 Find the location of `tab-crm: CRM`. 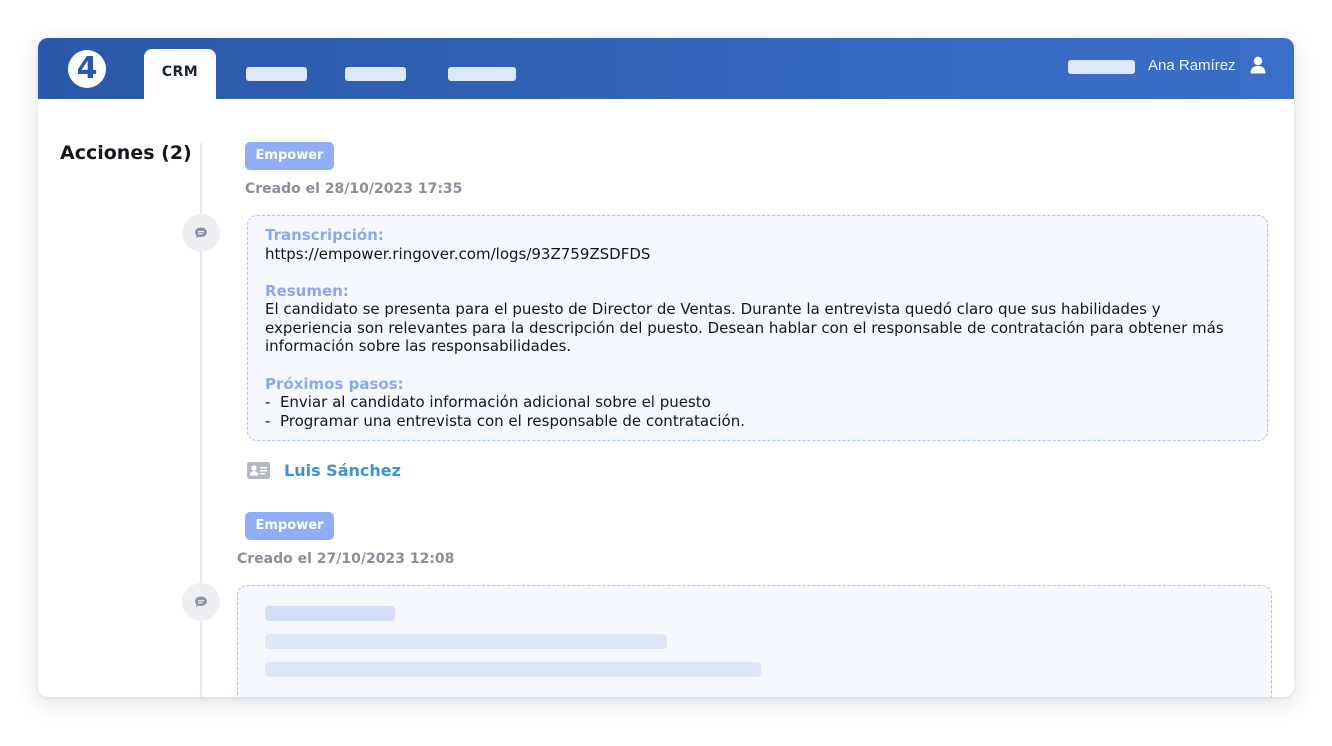

tab-crm: CRM is located at coordinates (180, 74).